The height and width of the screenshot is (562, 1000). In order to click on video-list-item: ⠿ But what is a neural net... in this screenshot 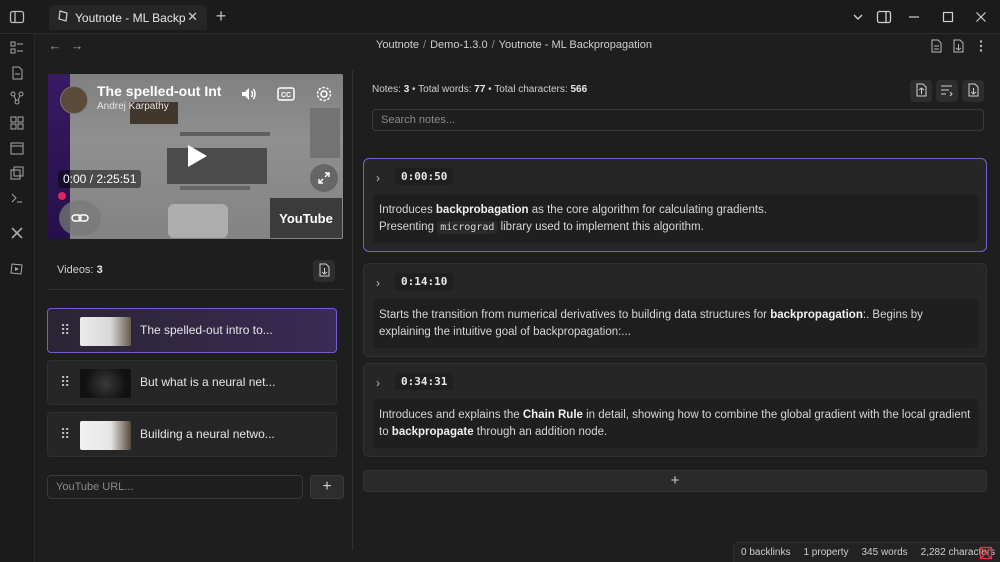, I will do `click(192, 382)`.